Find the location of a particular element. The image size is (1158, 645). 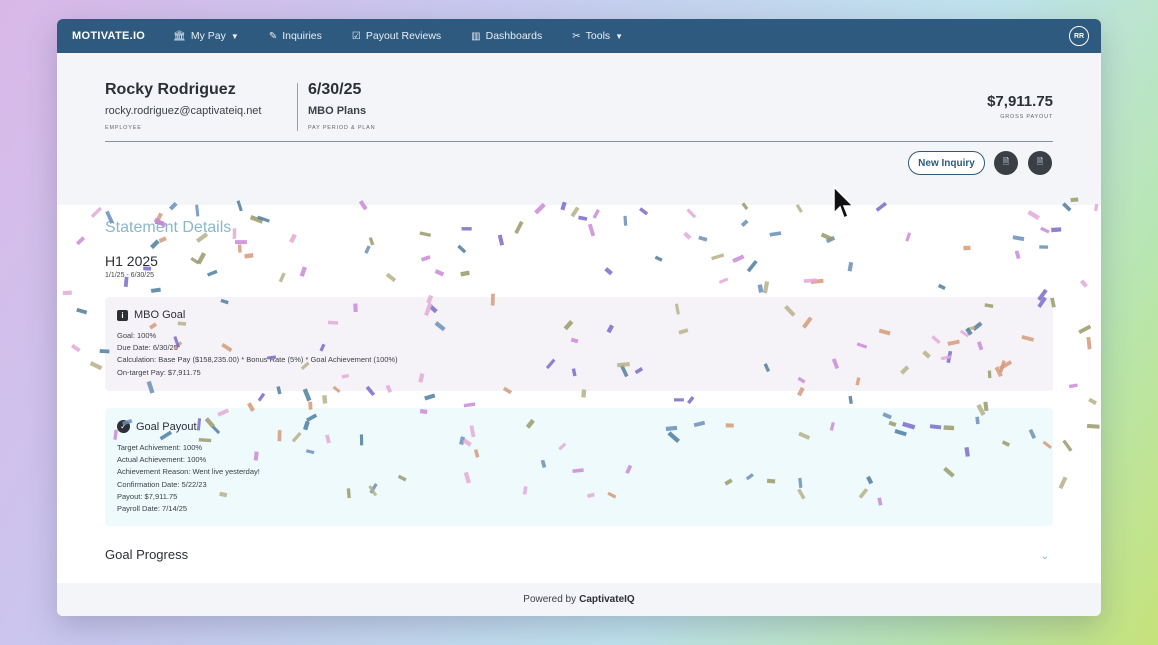

nav-inquiries: ✎ Inquiries is located at coordinates (295, 36).